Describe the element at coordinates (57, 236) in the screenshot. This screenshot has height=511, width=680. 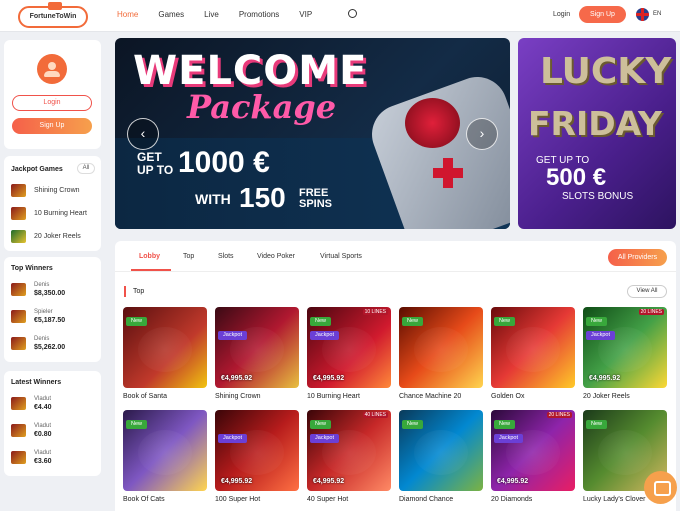
I see `jackpot-game-name: 20 Joker Reels` at that location.